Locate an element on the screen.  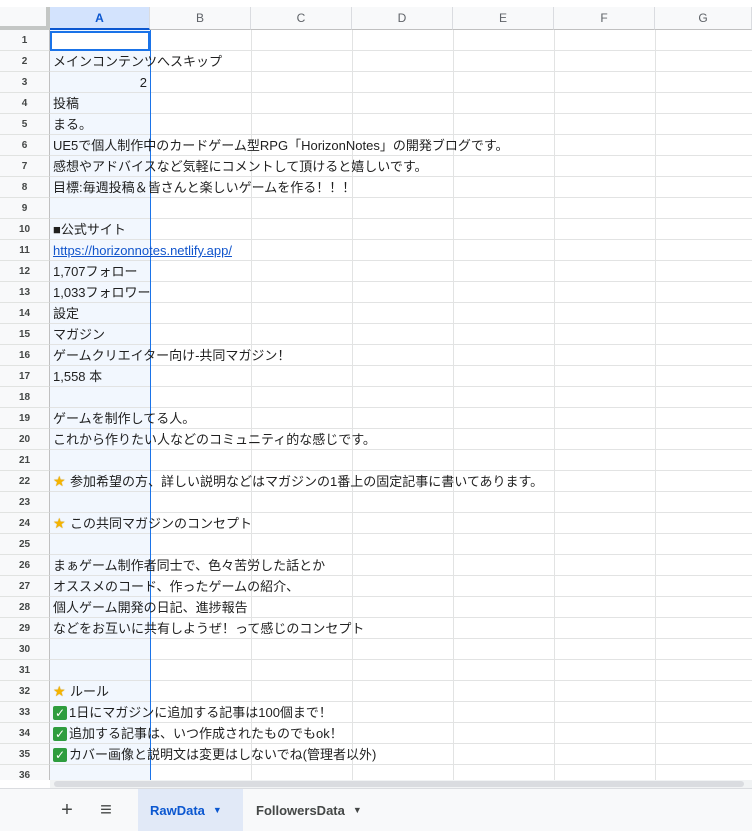
cell-text: ✓ 追加する記事は、いつ作成されたものでもok！ is located at coordinates (198, 733).